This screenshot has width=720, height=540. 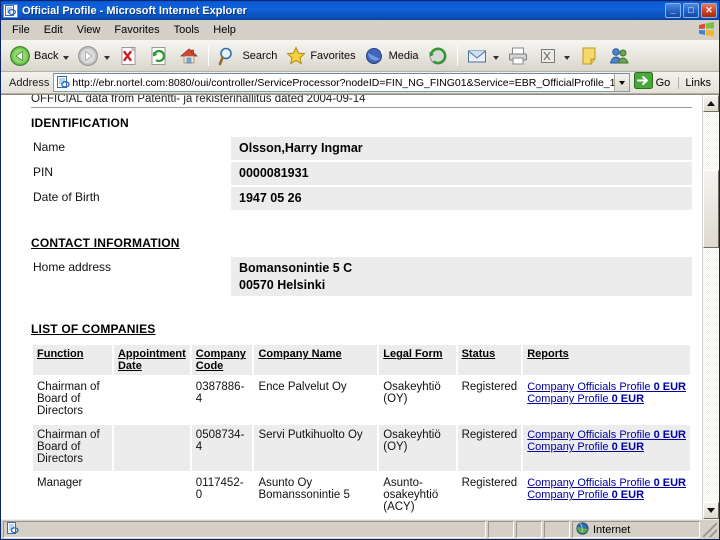 What do you see at coordinates (187, 30) in the screenshot?
I see `menu-tools: Tools` at bounding box center [187, 30].